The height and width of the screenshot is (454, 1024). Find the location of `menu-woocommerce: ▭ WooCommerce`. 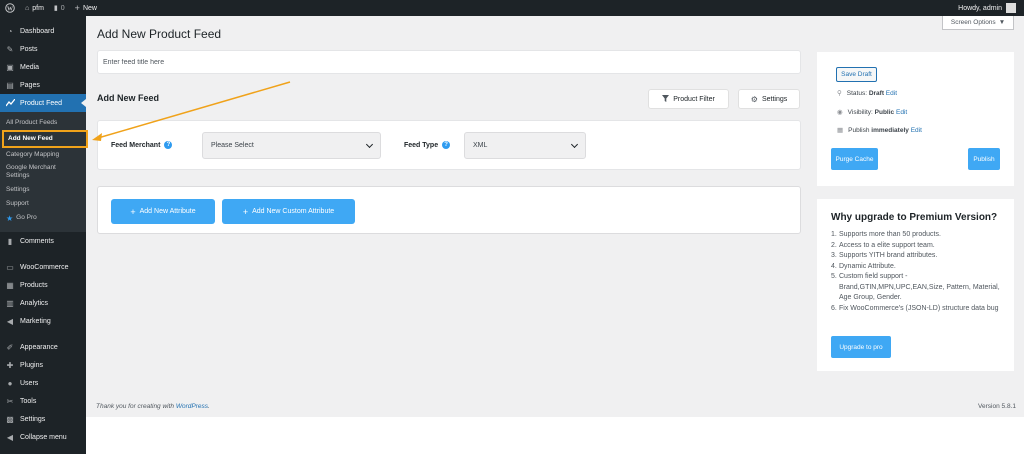

menu-woocommerce: ▭ WooCommerce is located at coordinates (43, 267).